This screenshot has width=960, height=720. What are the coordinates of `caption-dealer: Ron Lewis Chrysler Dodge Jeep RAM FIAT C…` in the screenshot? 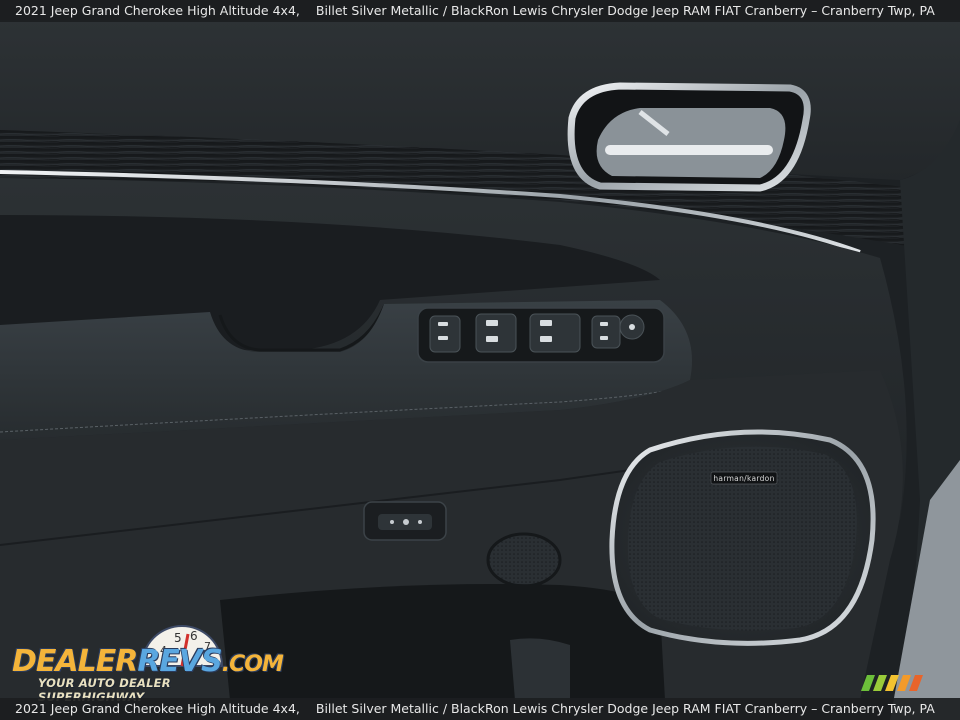 It's located at (710, 10).